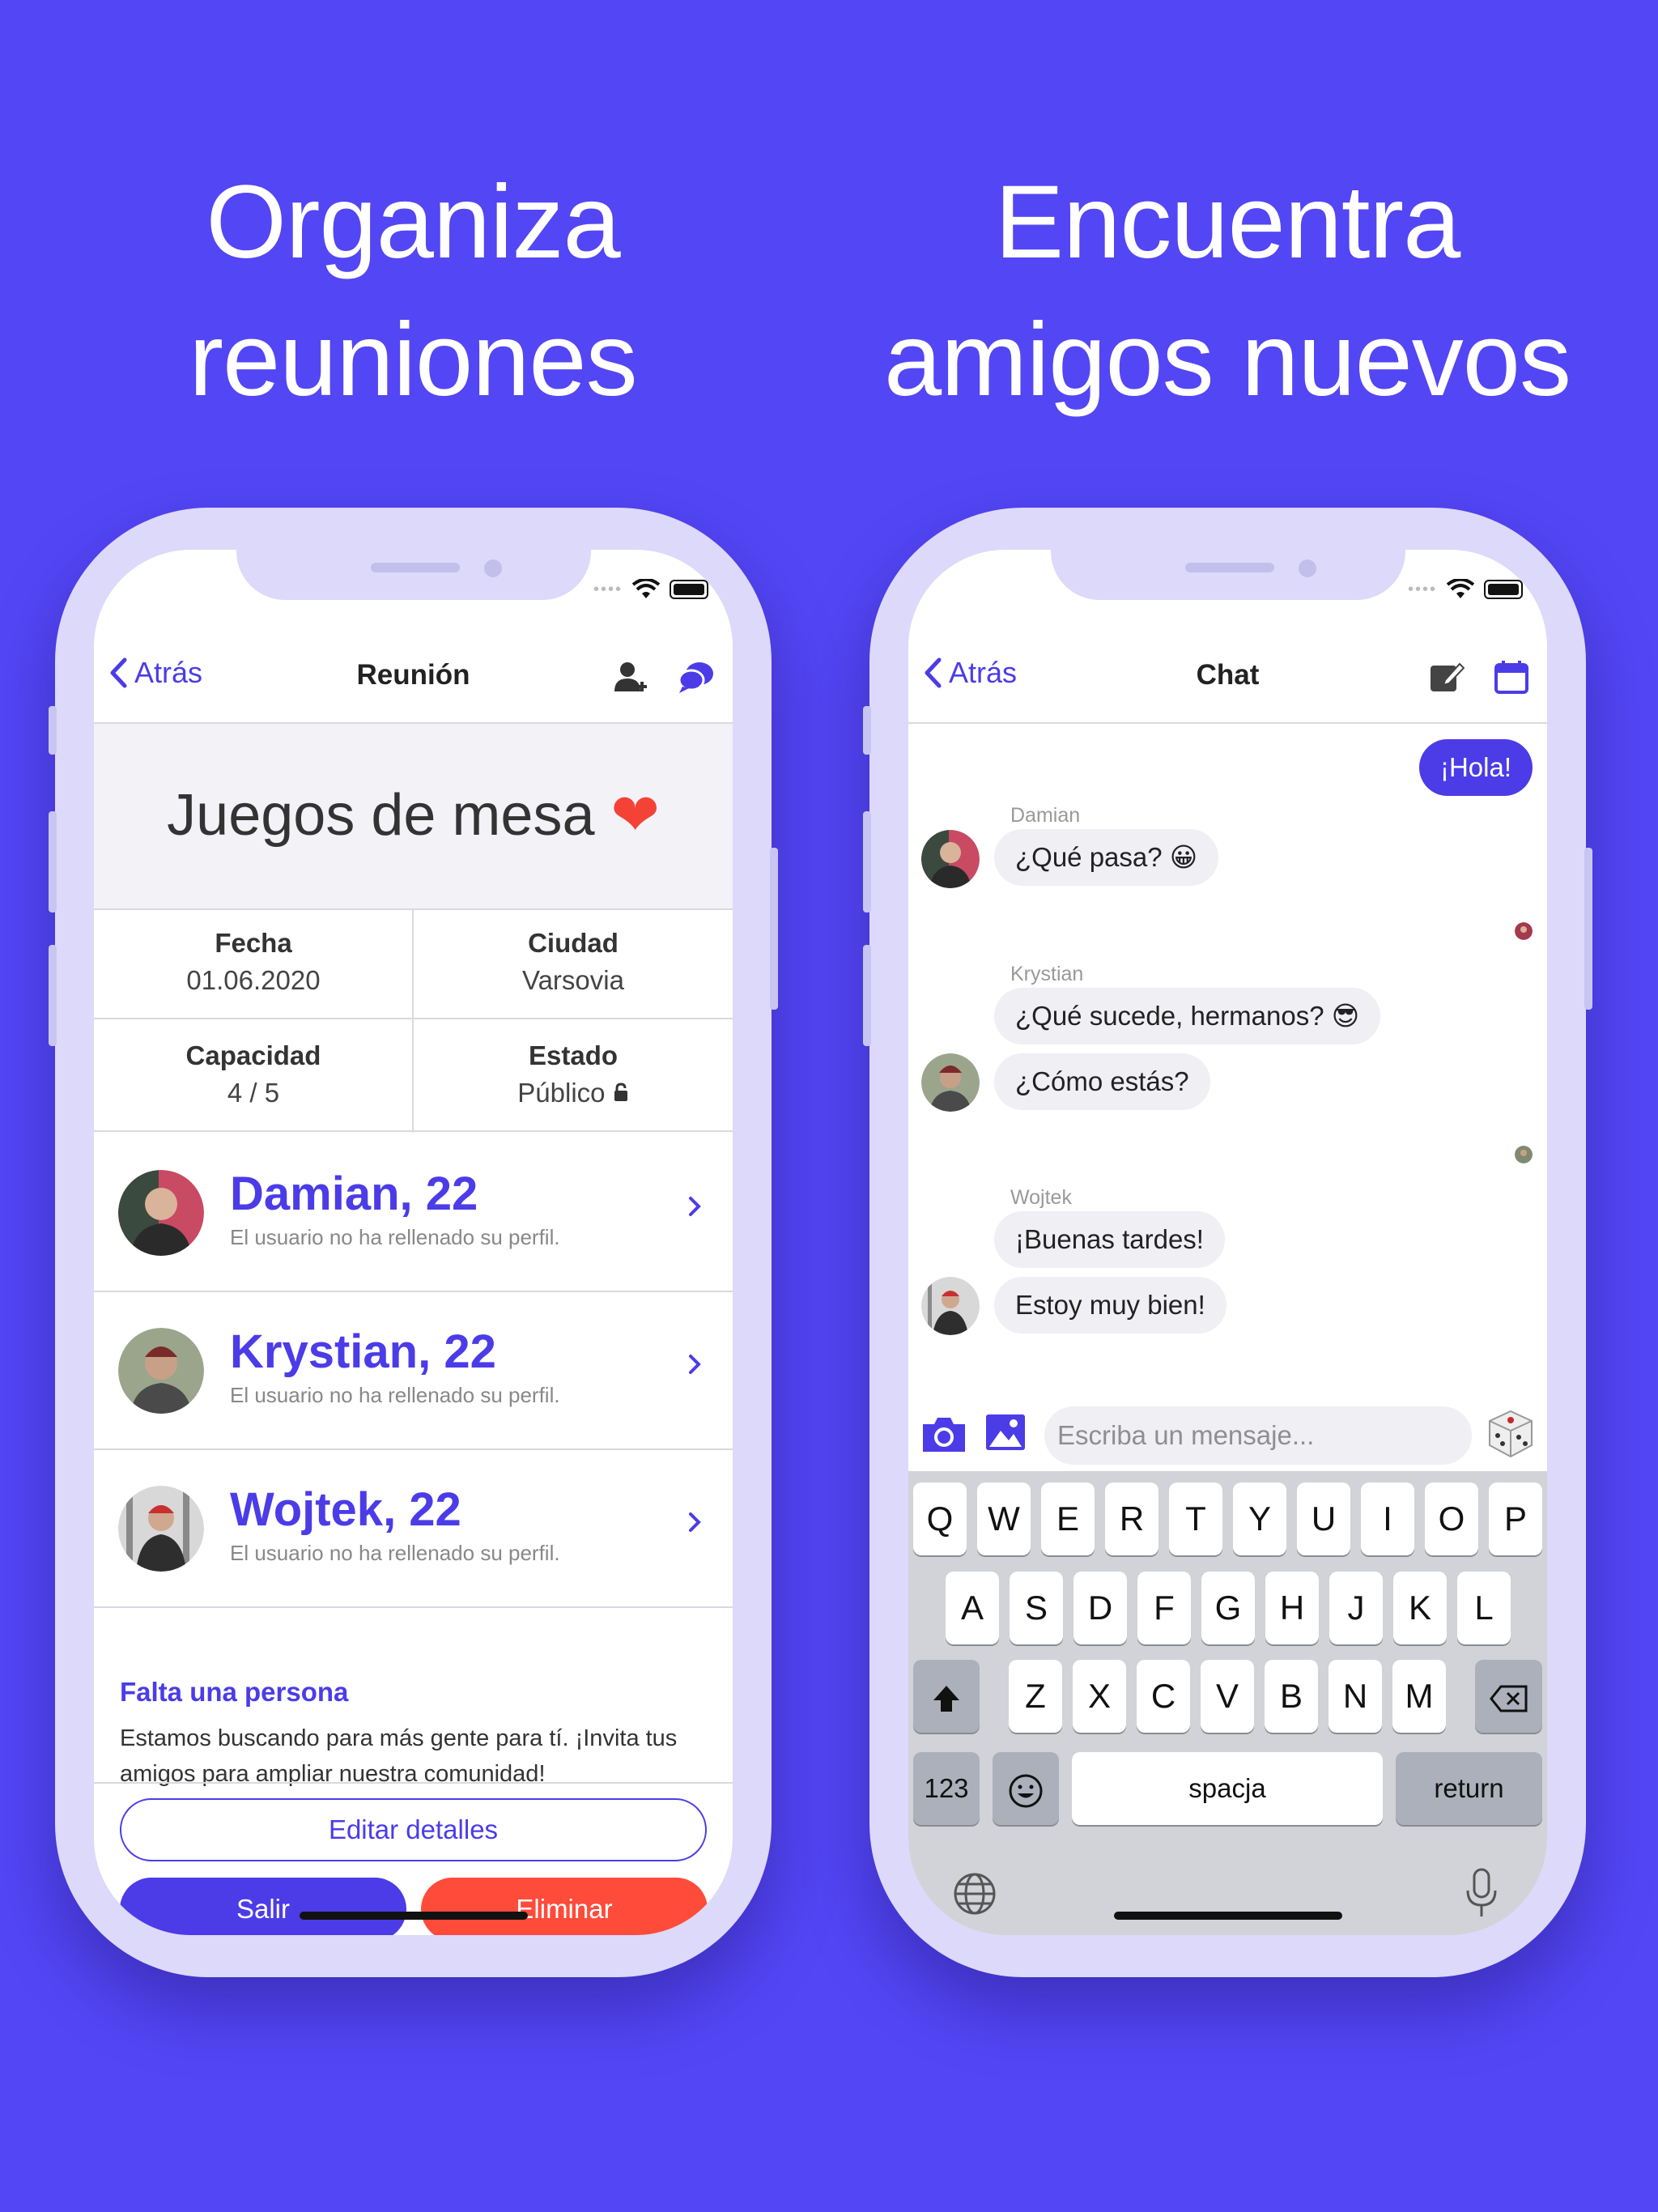 The image size is (1658, 2212). Describe the element at coordinates (1292, 1608) in the screenshot. I see `key-h: H` at that location.